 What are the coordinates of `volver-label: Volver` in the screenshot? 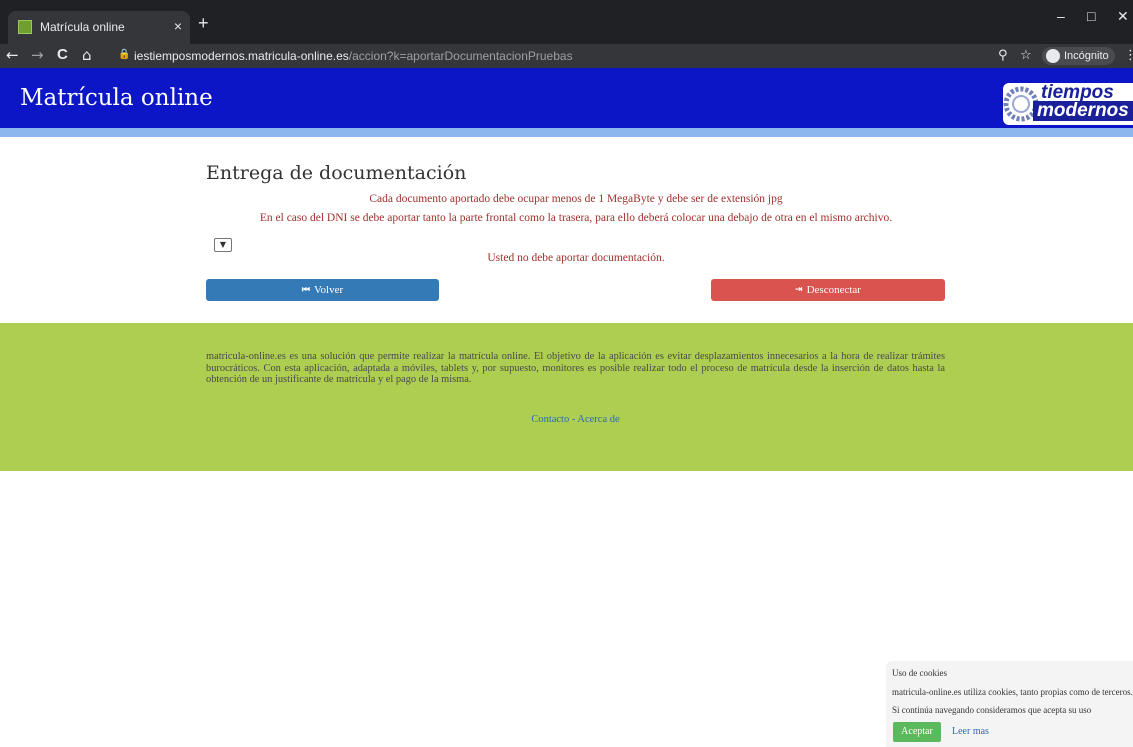 It's located at (328, 290).